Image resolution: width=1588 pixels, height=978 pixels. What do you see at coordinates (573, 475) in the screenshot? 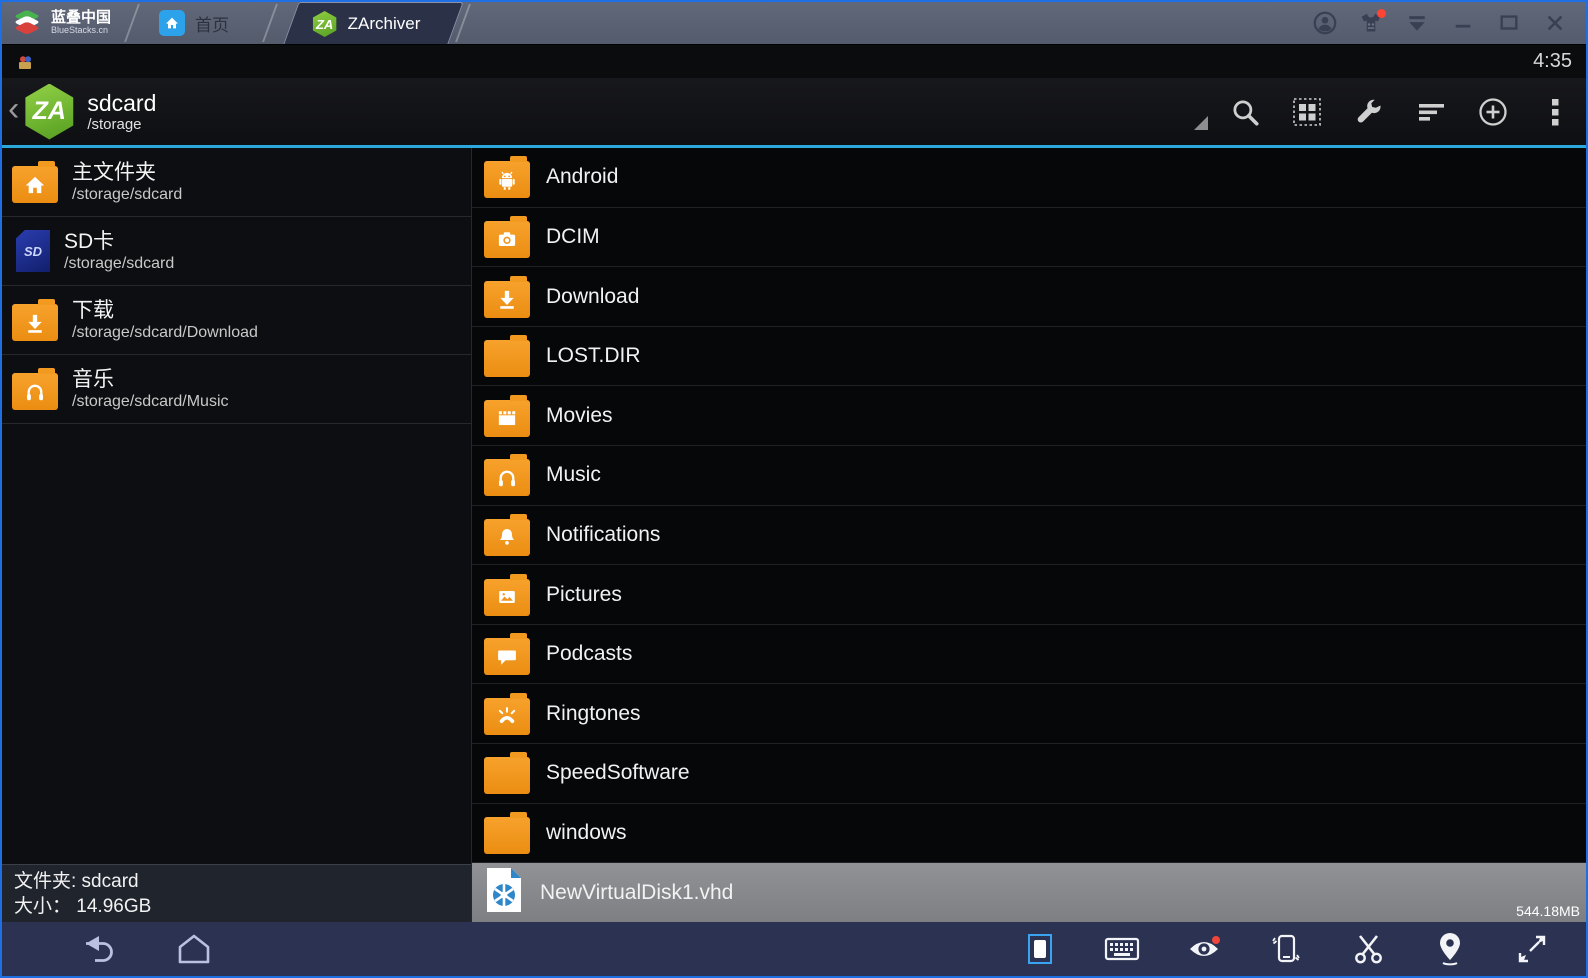
I see `file-name: Music` at bounding box center [573, 475].